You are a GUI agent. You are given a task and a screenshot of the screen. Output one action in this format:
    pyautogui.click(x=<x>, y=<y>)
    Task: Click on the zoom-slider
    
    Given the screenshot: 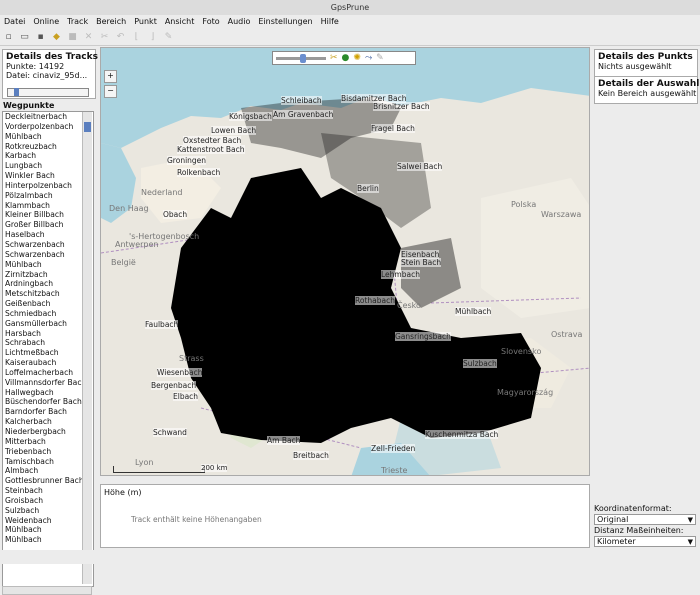 What is the action you would take?
    pyautogui.click(x=301, y=58)
    